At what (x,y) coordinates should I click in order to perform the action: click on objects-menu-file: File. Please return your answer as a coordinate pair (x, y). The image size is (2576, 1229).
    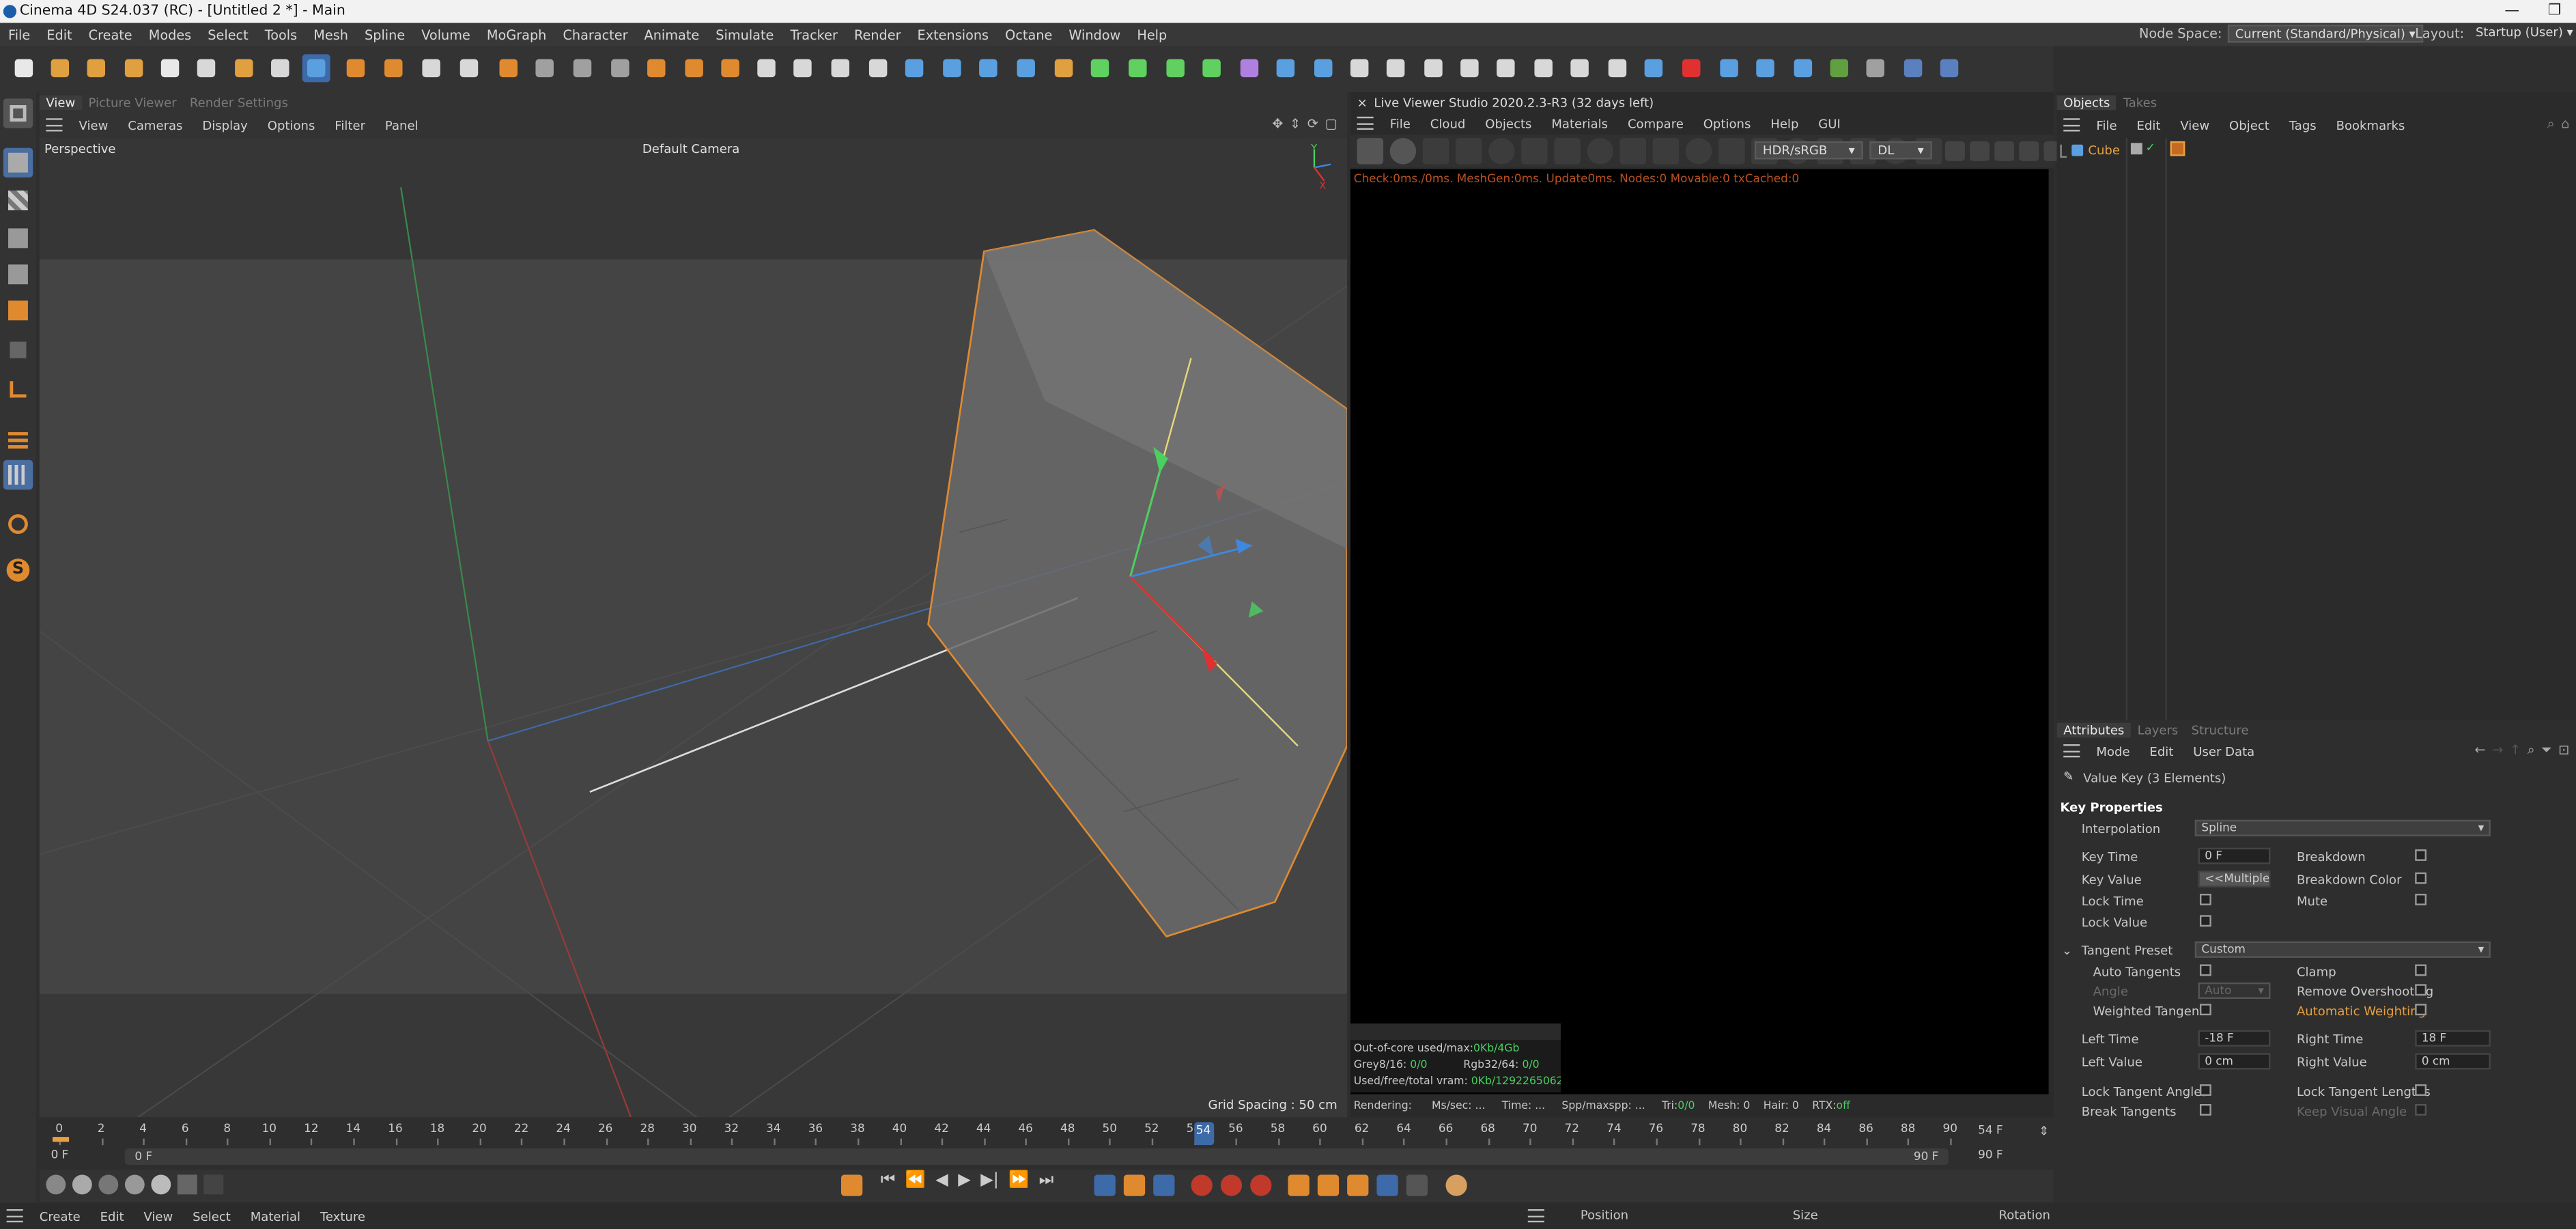
    Looking at the image, I should click on (2106, 125).